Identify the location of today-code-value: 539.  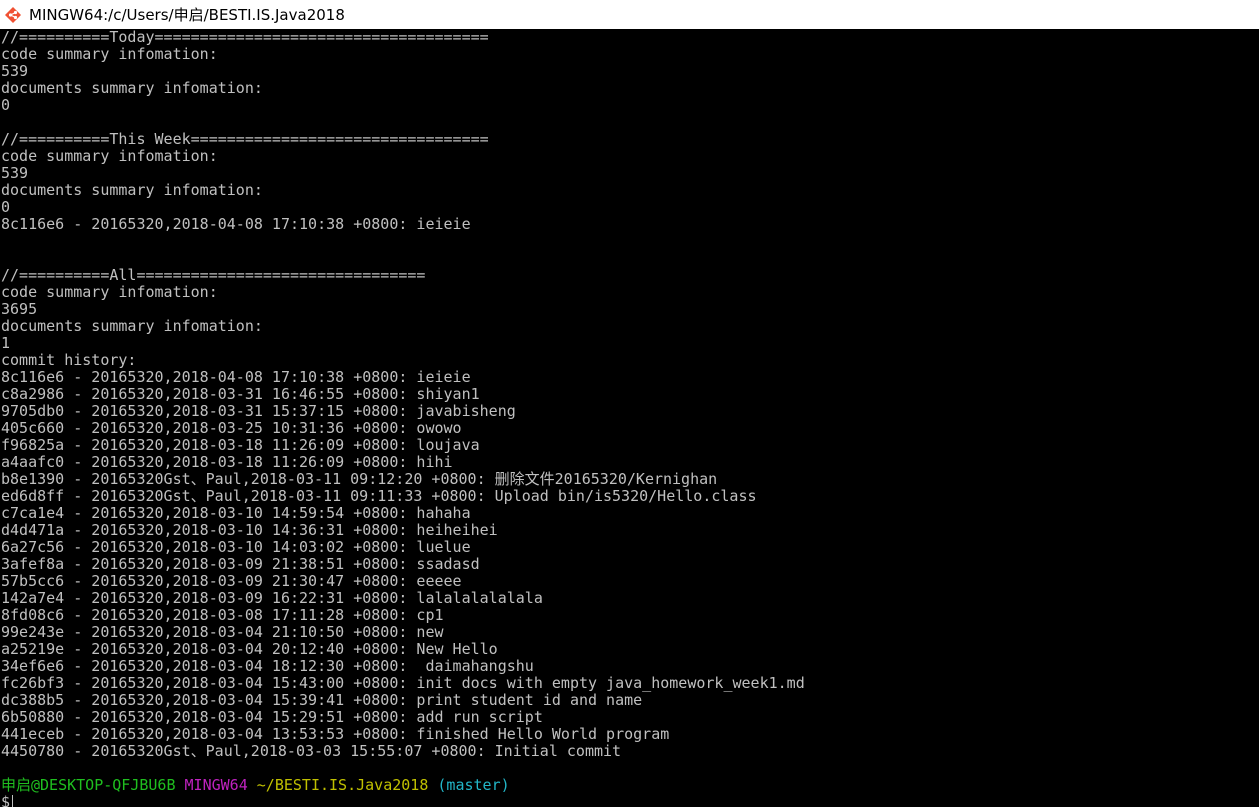
(15, 71).